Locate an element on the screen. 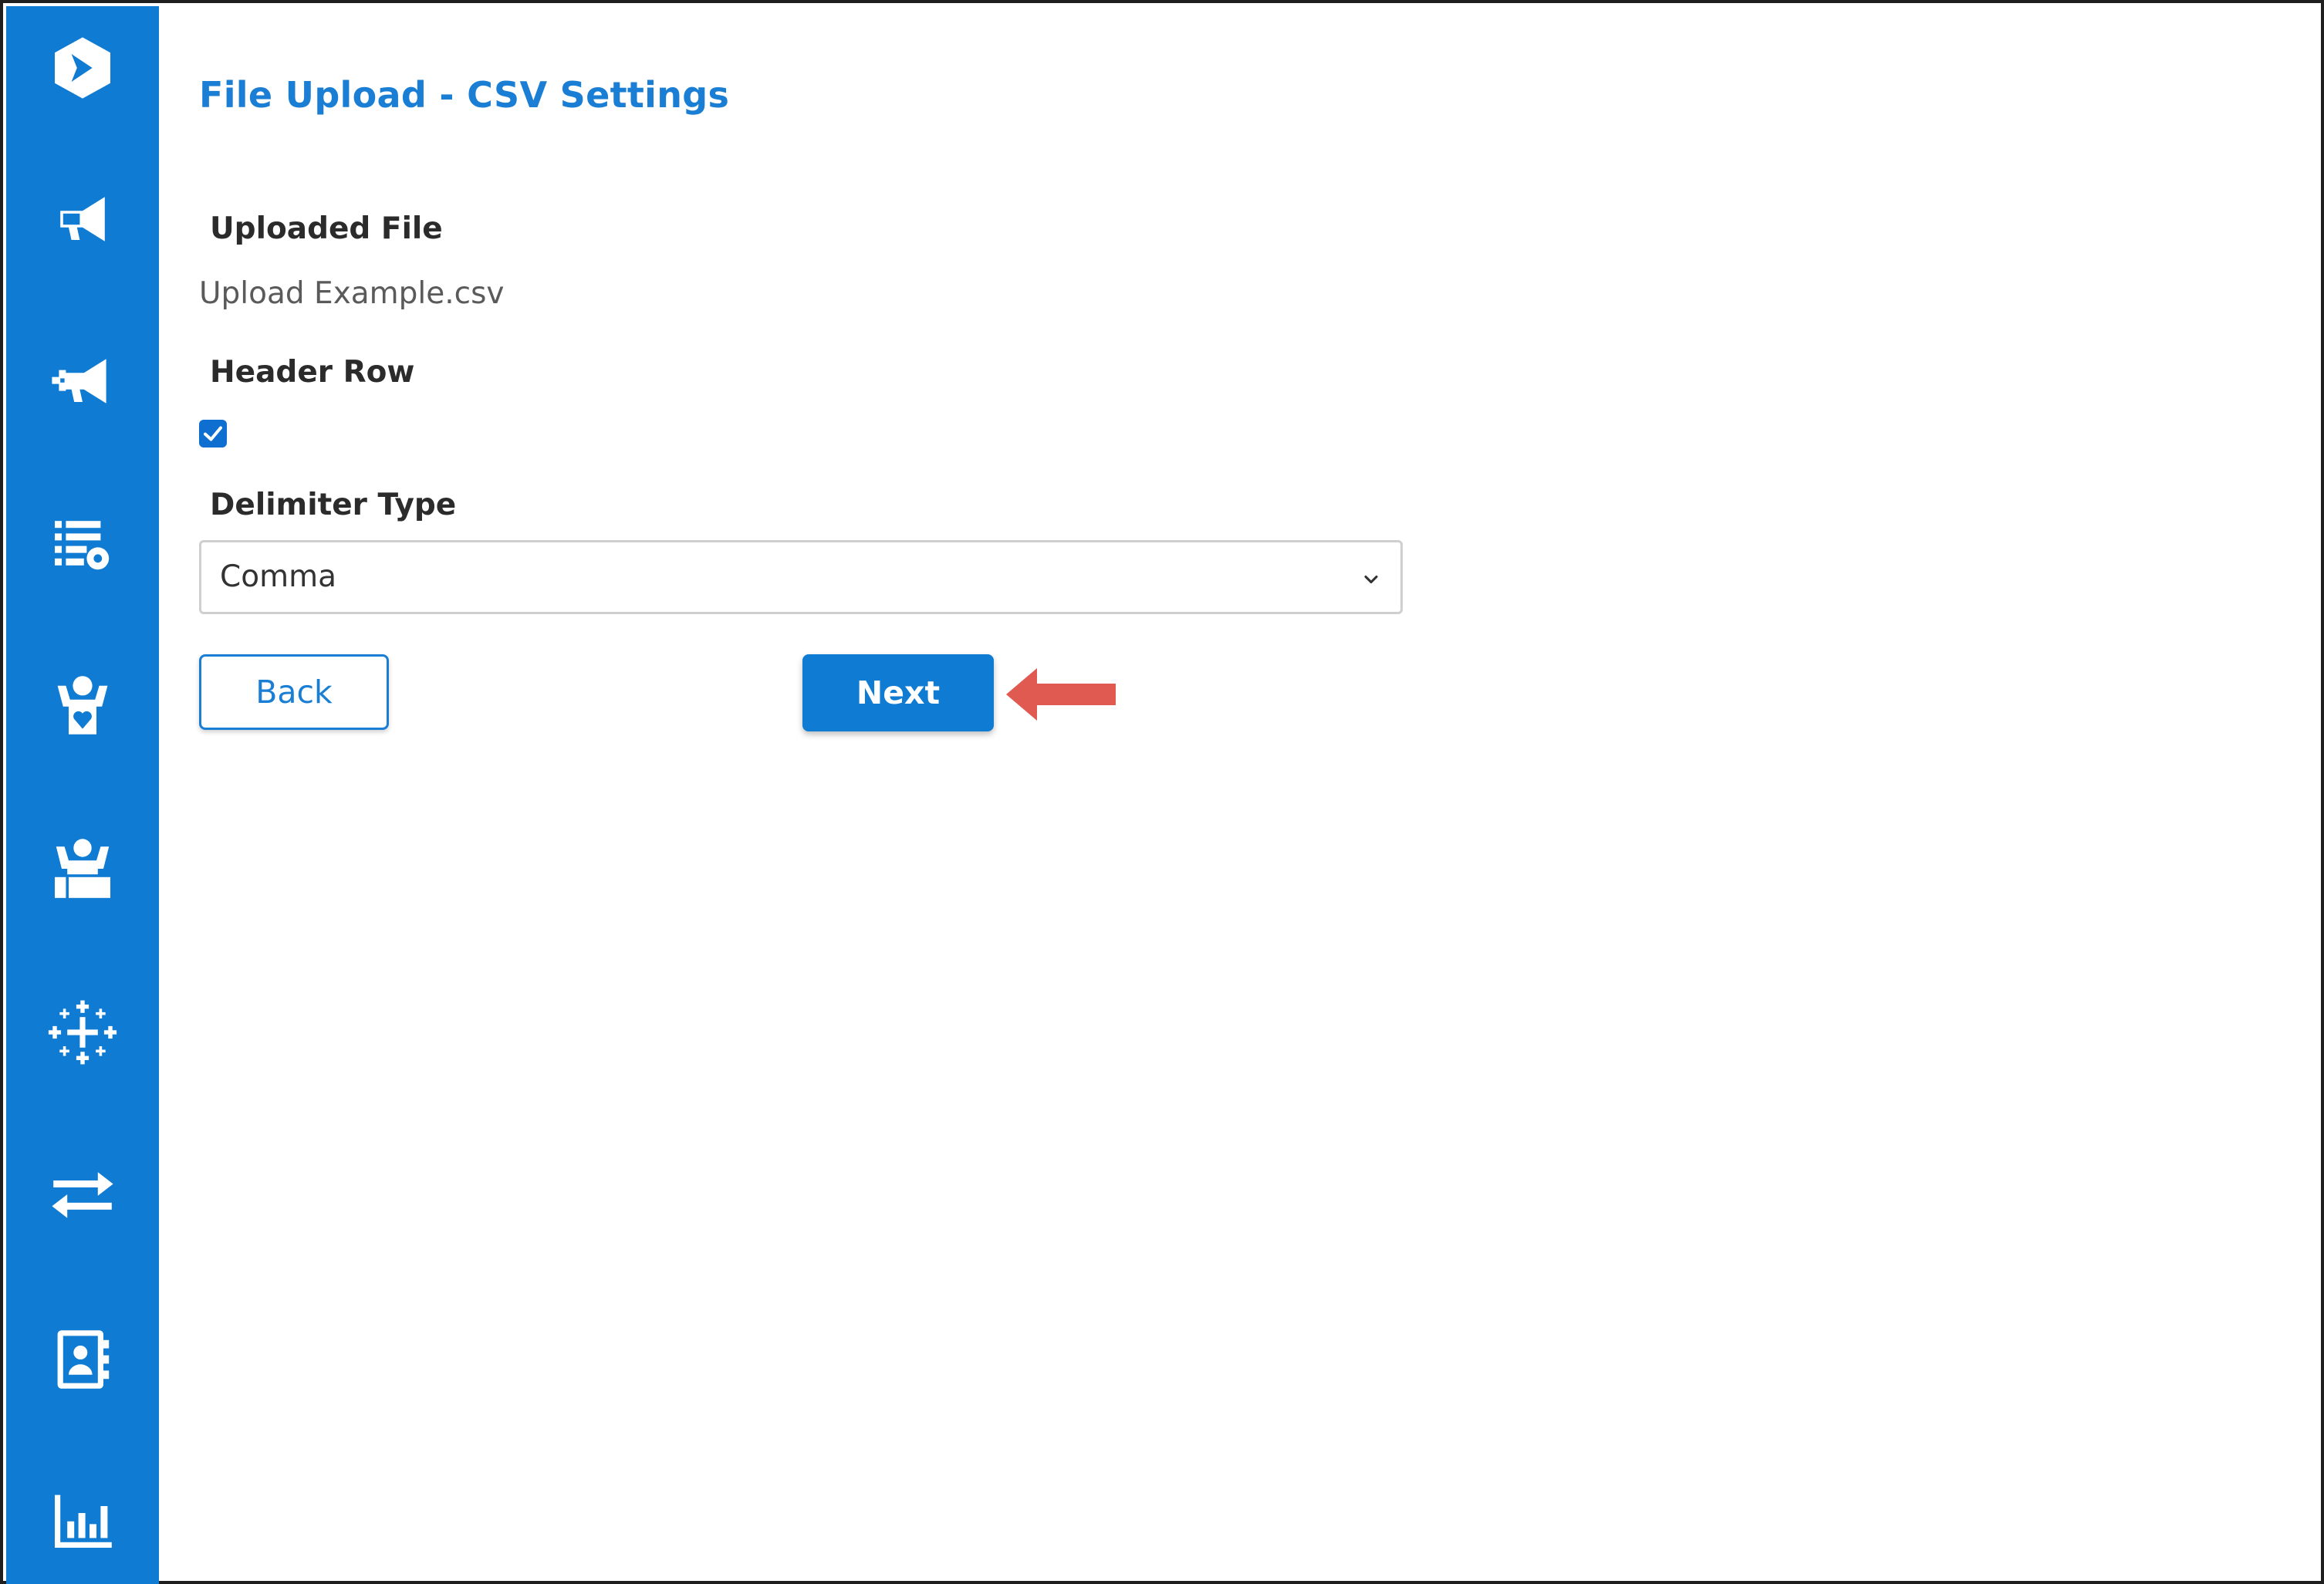  sidebar-item-presenters is located at coordinates (82, 868).